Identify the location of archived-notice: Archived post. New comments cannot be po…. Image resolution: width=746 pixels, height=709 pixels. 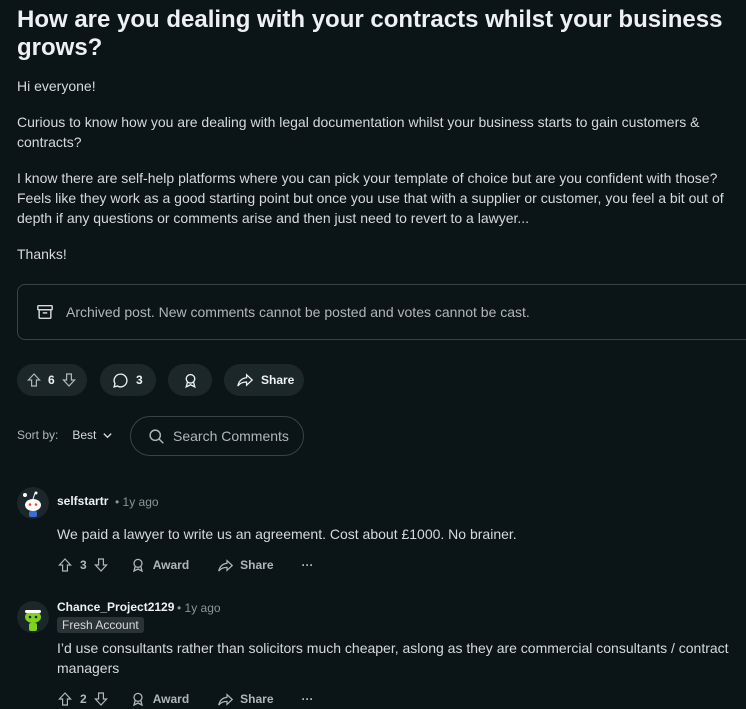
(381, 312).